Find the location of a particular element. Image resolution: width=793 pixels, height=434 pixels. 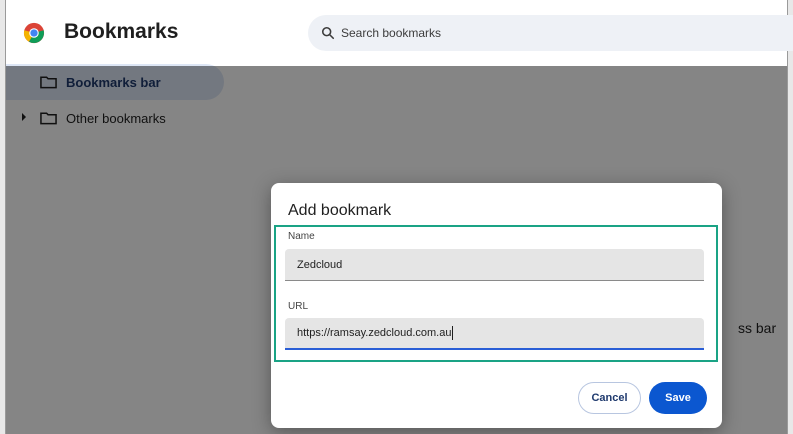

text-caret is located at coordinates (453, 333).